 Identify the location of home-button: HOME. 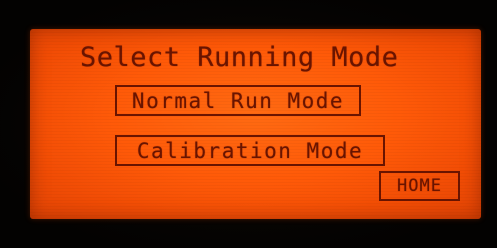
(419, 186).